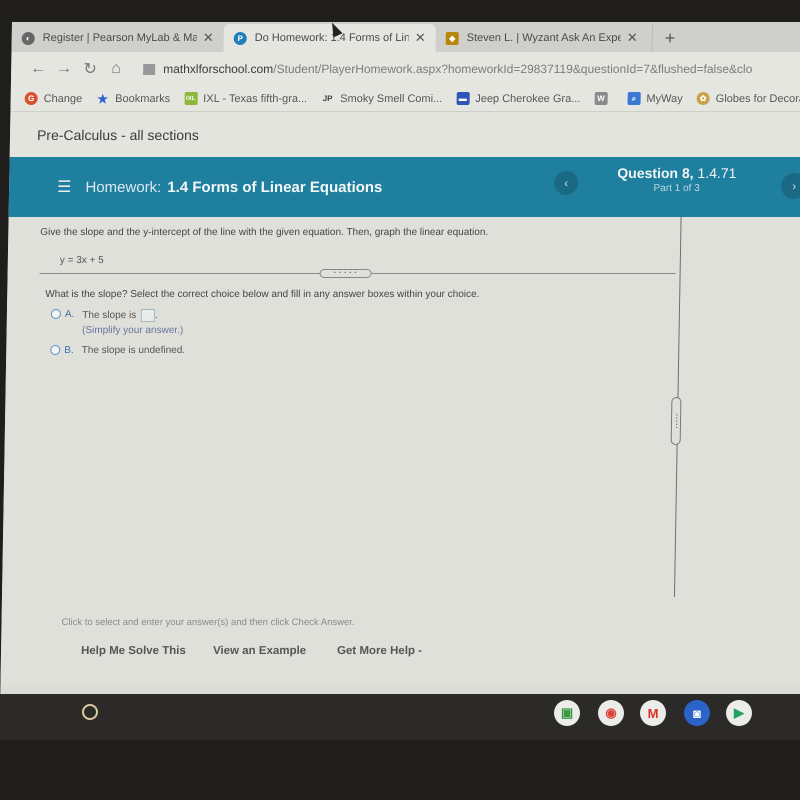  What do you see at coordinates (275, 187) in the screenshot?
I see `homework-title: 1.4 Forms of Linear Equations` at bounding box center [275, 187].